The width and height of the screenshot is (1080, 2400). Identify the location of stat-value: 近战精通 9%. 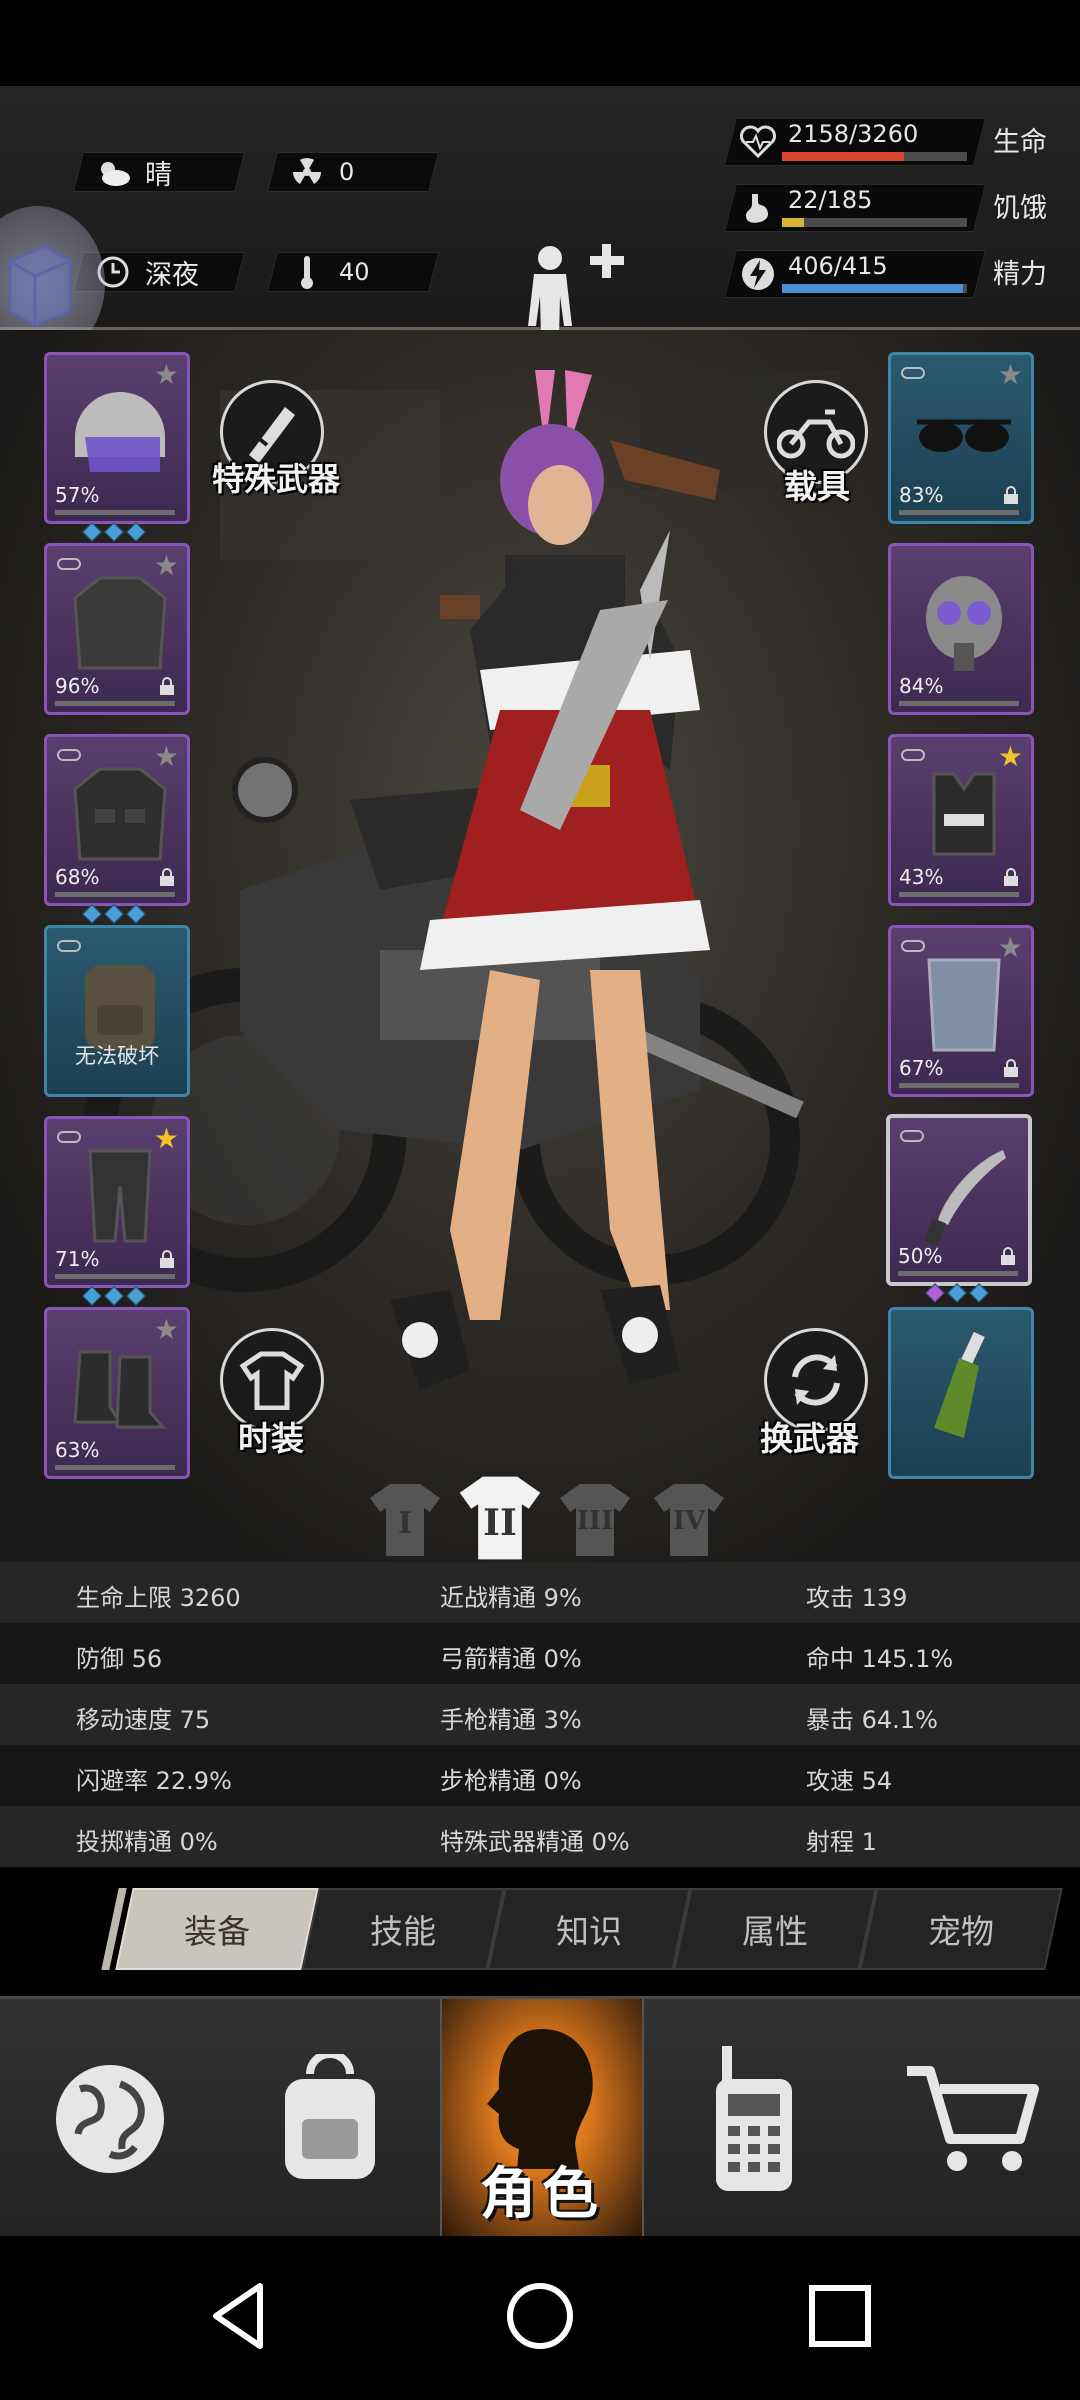
(511, 1598).